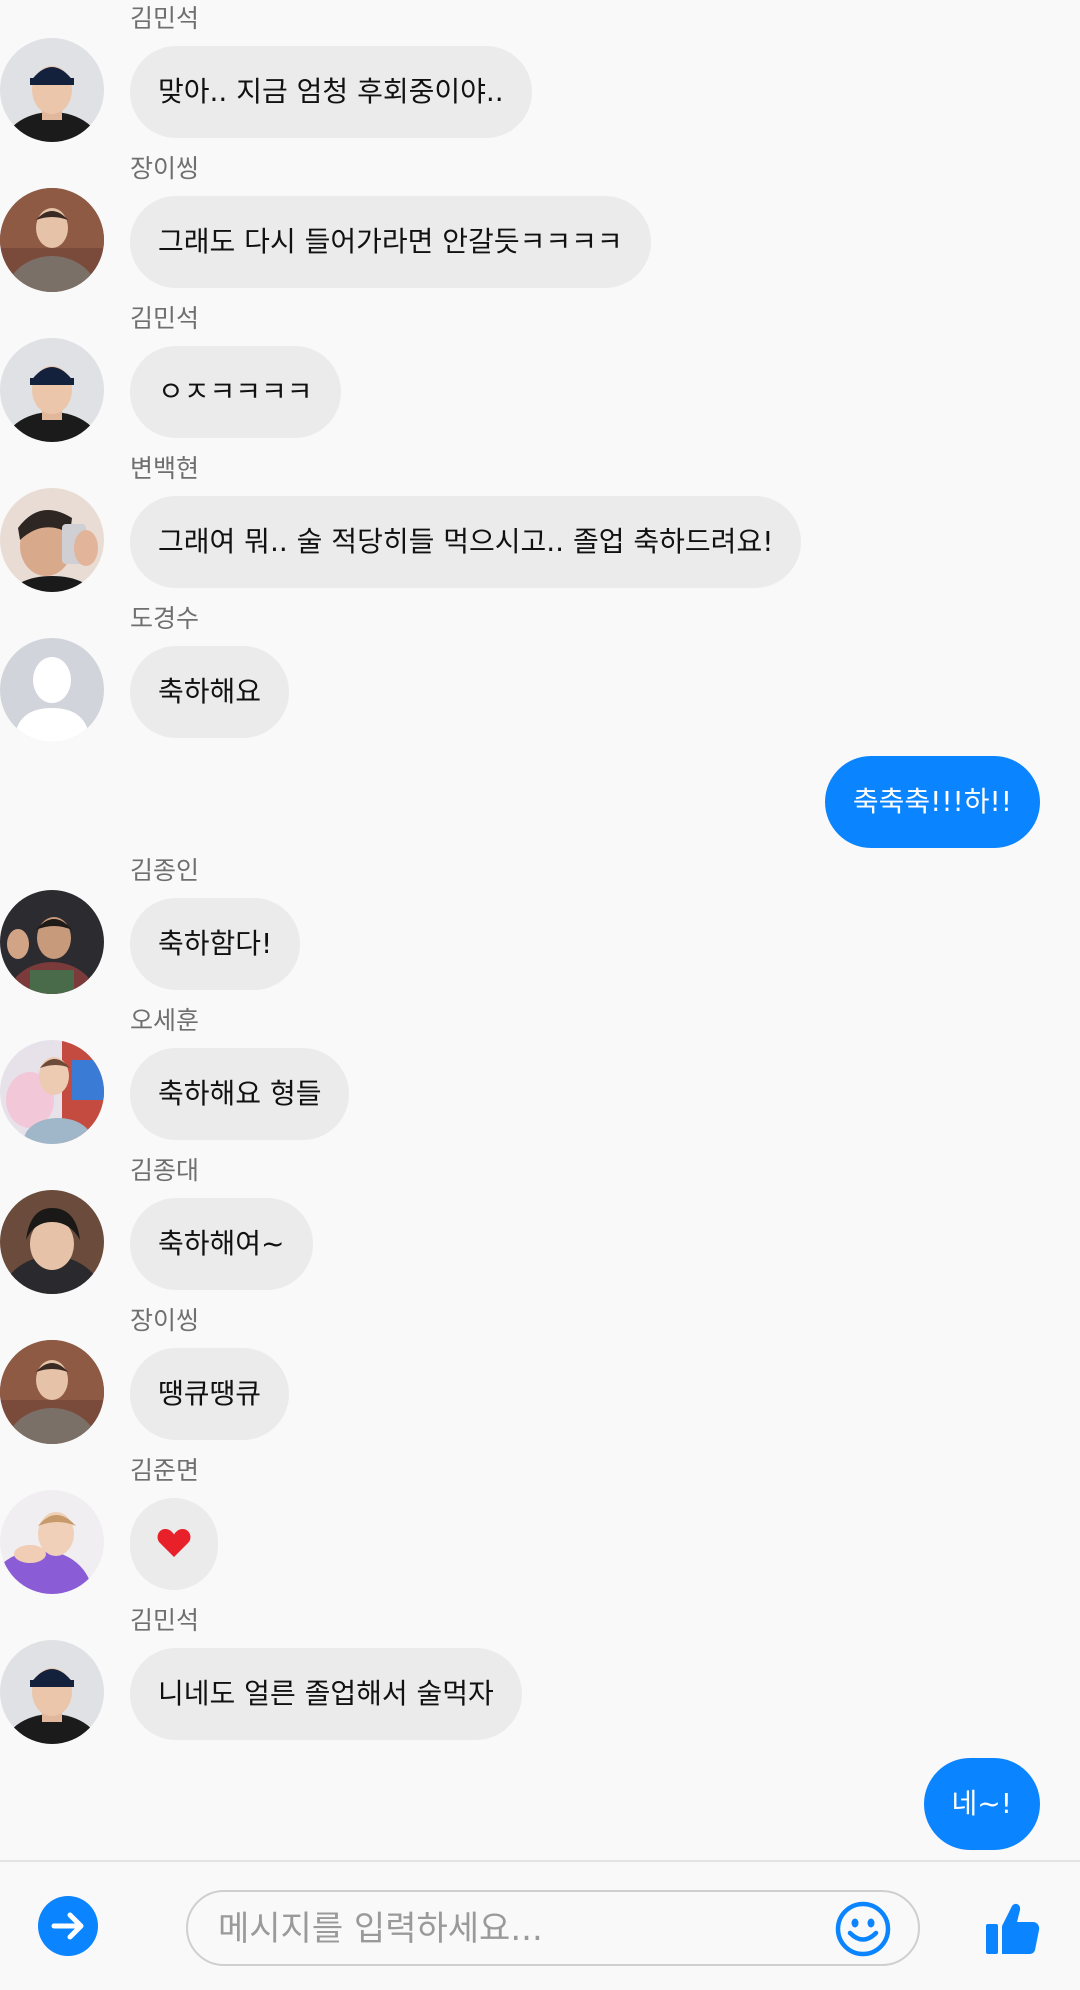 This screenshot has width=1080, height=1990. I want to click on message-bubble, so click(174, 1544).